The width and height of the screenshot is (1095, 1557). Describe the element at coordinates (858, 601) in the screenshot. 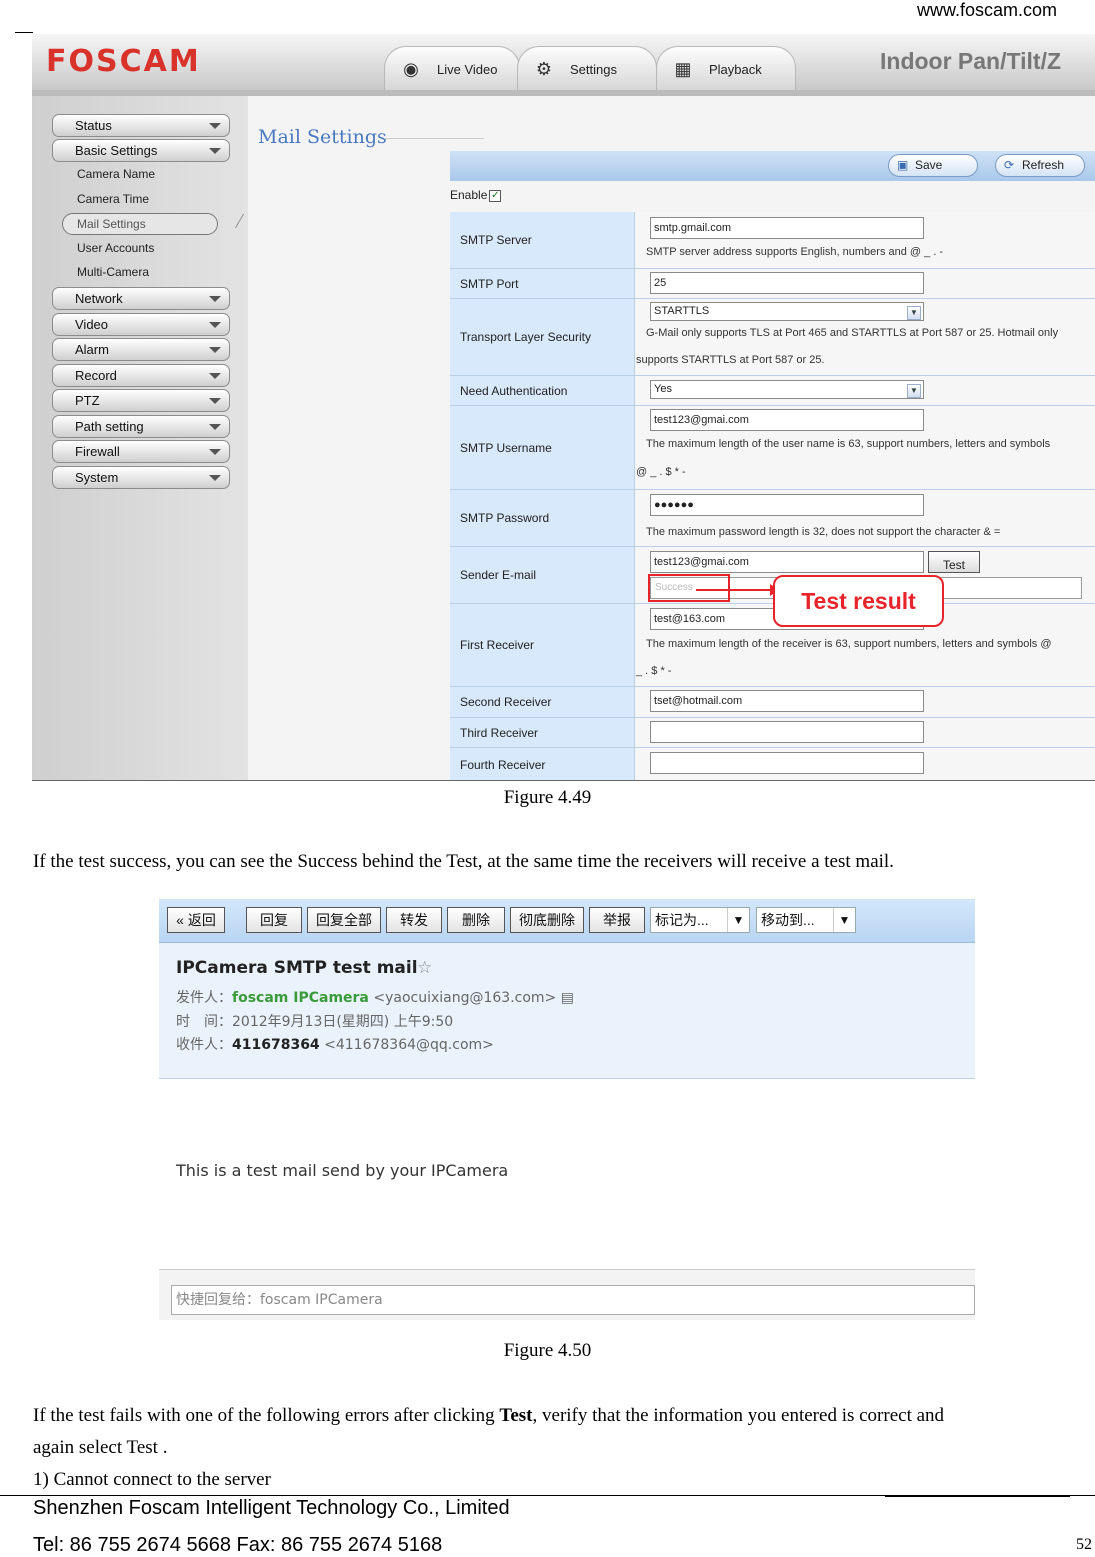

I see `test-result-callout: Test result` at that location.